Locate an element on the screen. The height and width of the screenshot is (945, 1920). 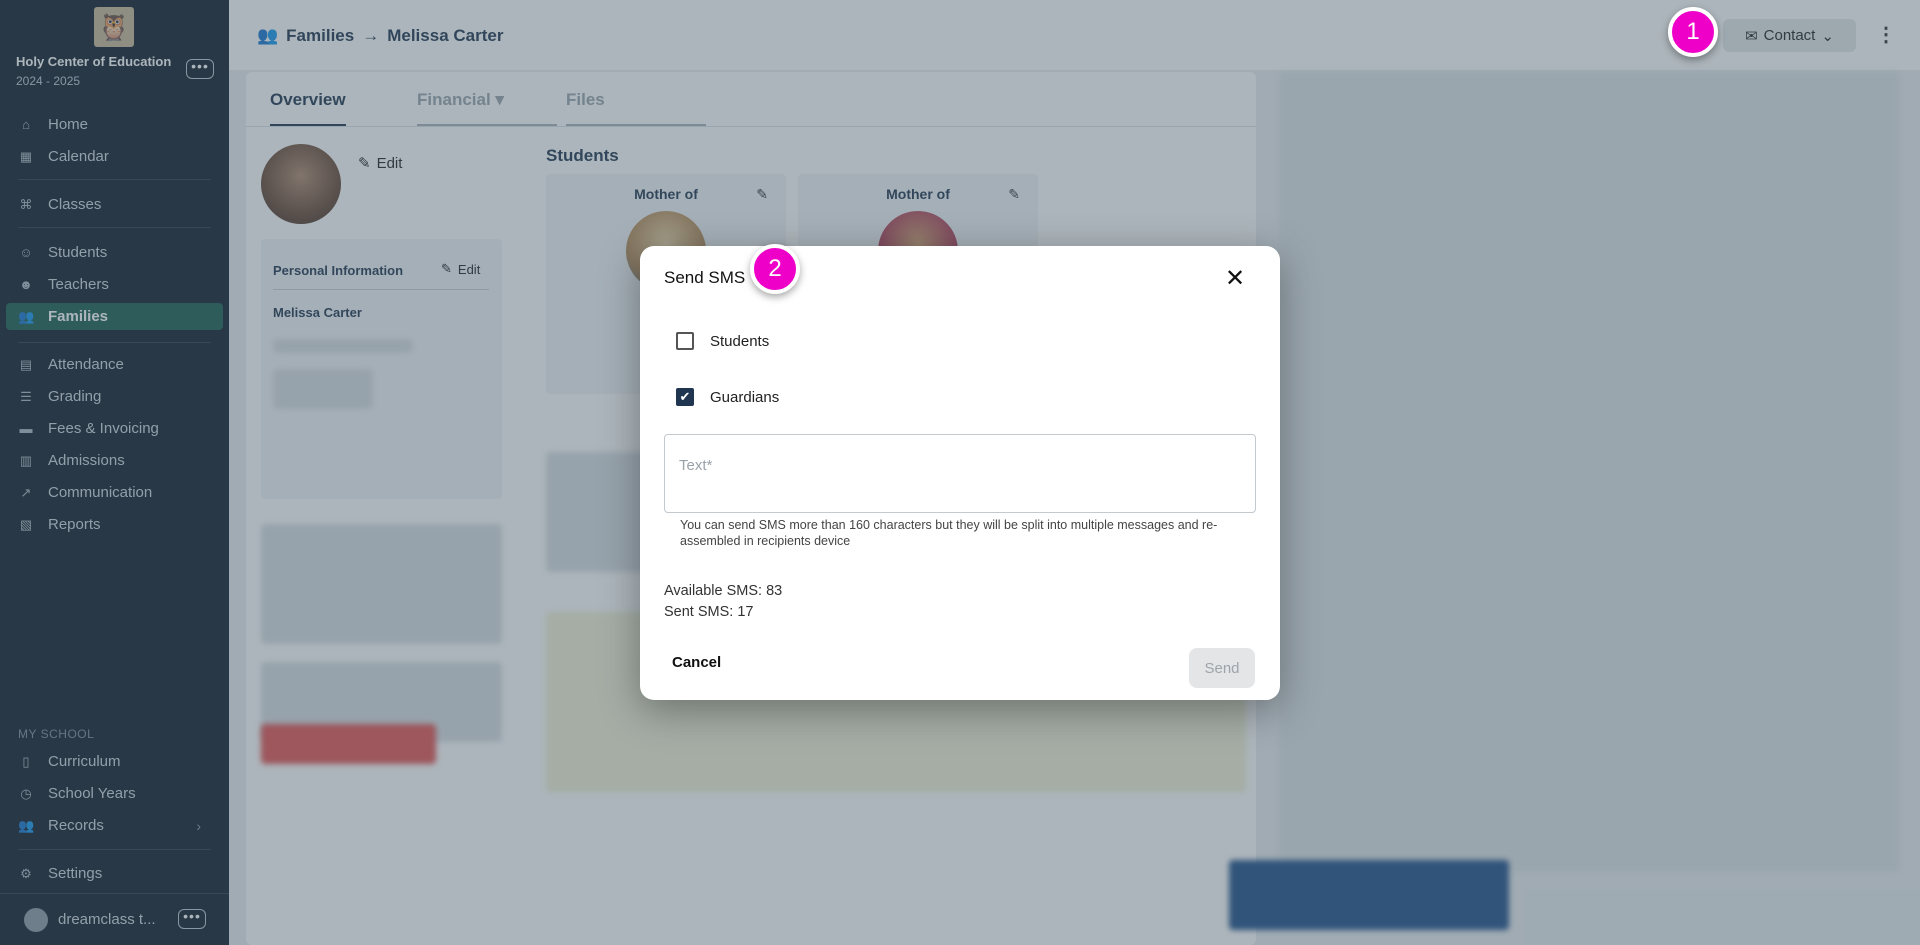
sent-sms: Sent SMS: 17 is located at coordinates (709, 612).